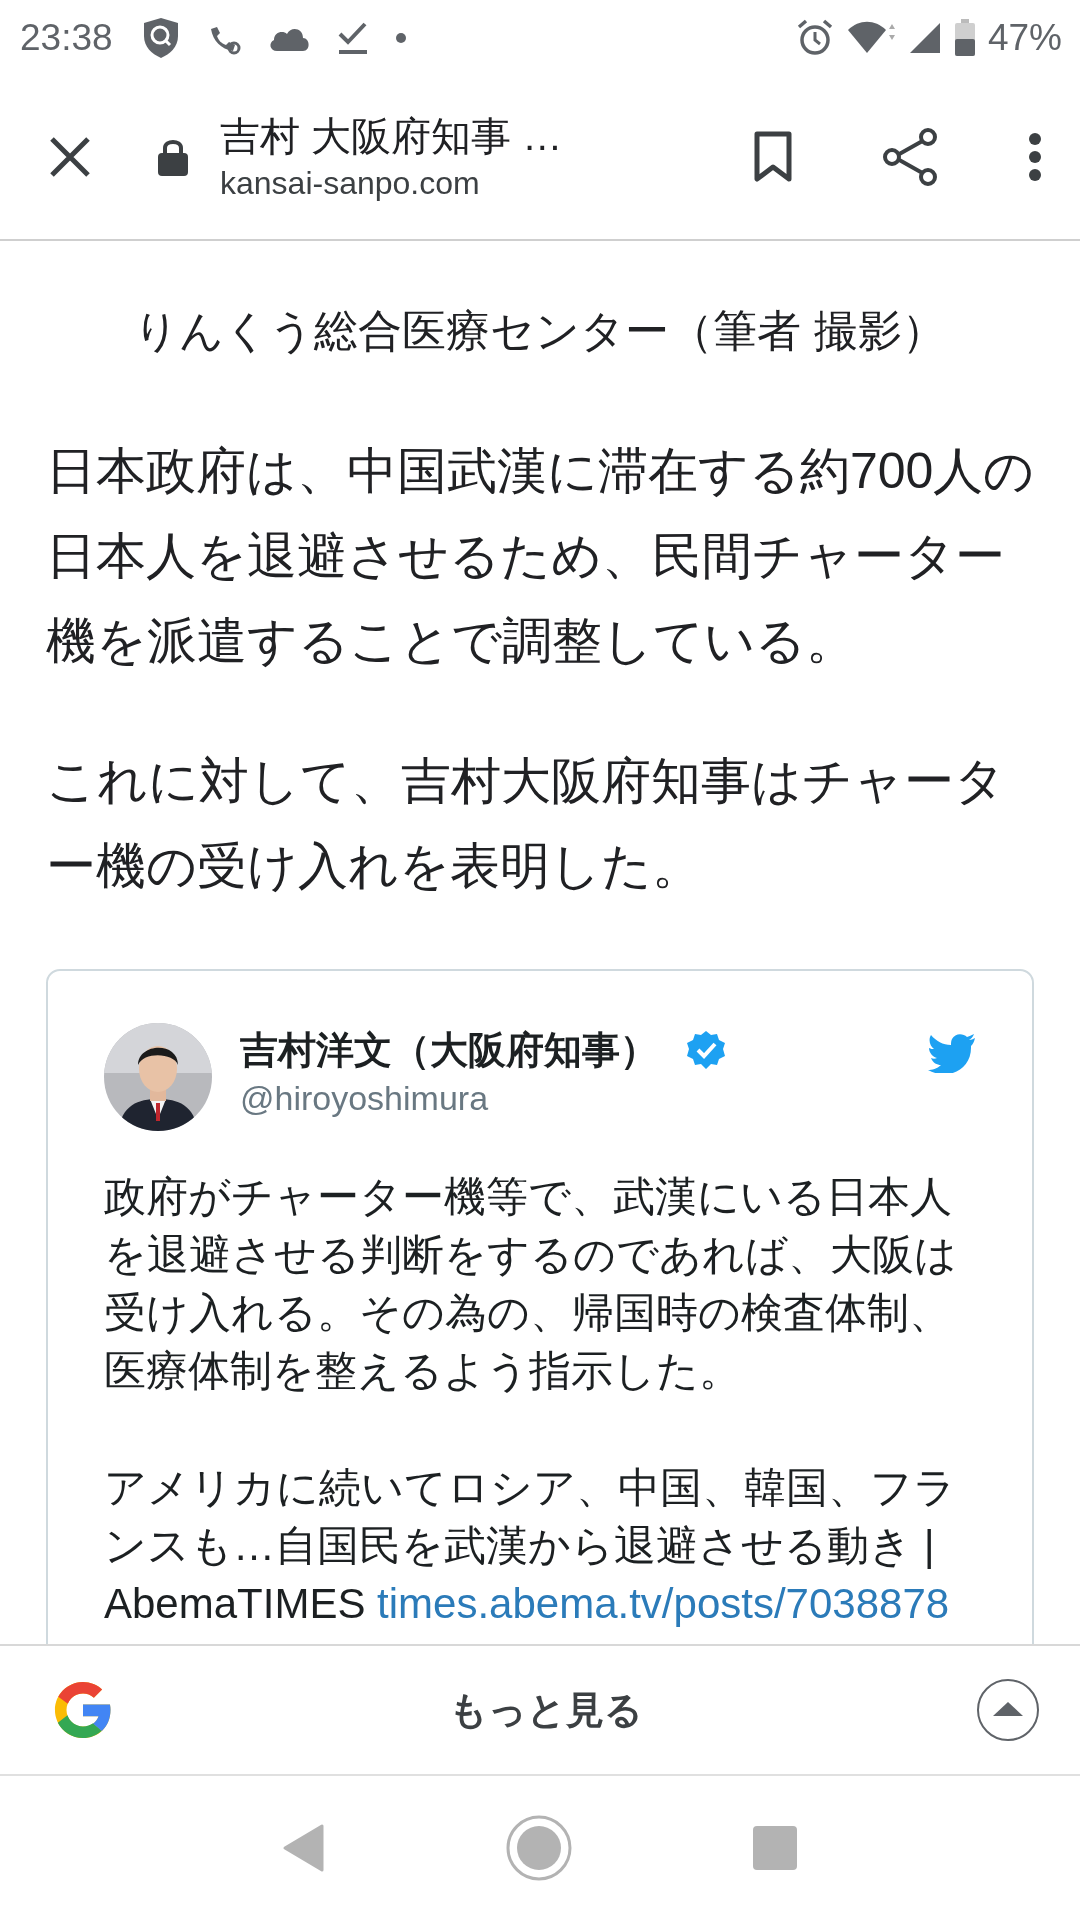 The height and width of the screenshot is (1920, 1080). Describe the element at coordinates (526, 824) in the screenshot. I see `article-paragraph: これに対して、吉村大阪府知事はチャーター機の受け入れを表明した。` at that location.